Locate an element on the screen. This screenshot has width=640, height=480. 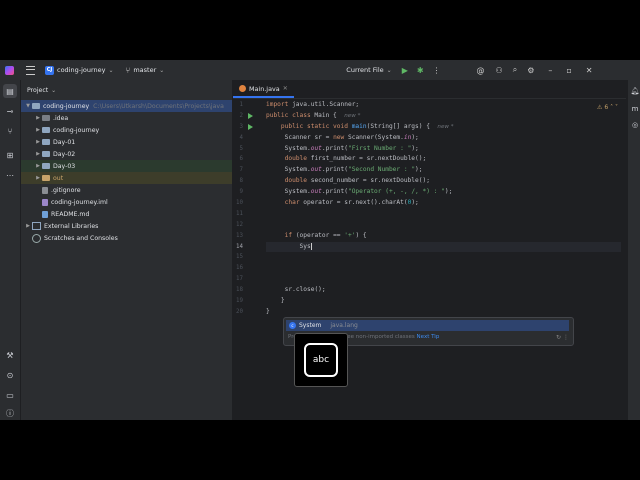
tree-item-label: Day-02 is located at coordinates (64, 154).